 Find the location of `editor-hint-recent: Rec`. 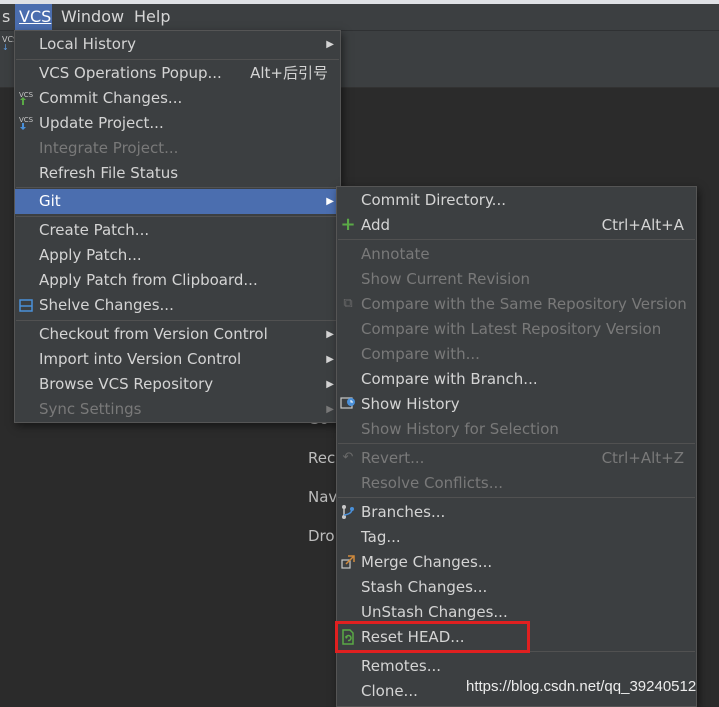

editor-hint-recent: Rec is located at coordinates (322, 458).